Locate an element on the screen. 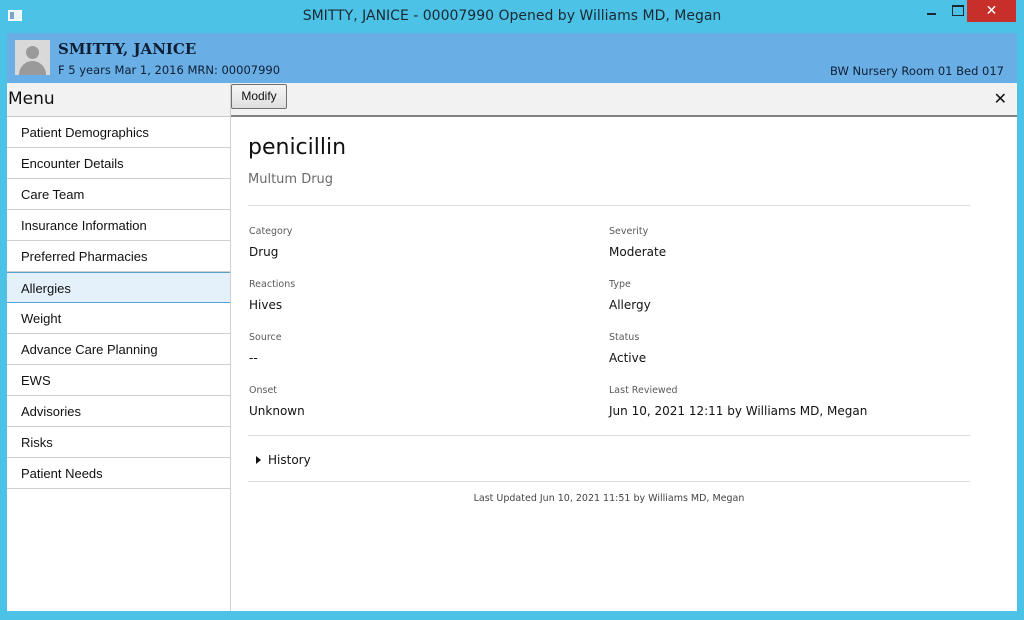 This screenshot has width=1024, height=620. field-value: Hives is located at coordinates (266, 305).